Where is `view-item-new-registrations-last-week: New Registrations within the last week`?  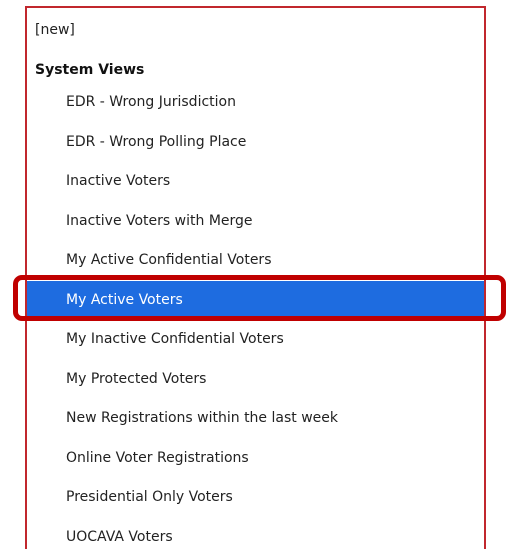
view-item-new-registrations-last-week: New Registrations within the last week is located at coordinates (255, 419).